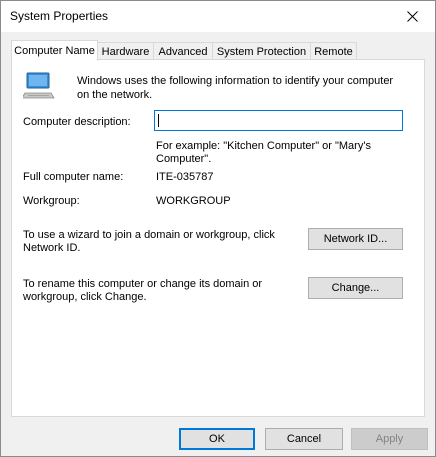  I want to click on close-icon, so click(412, 16).